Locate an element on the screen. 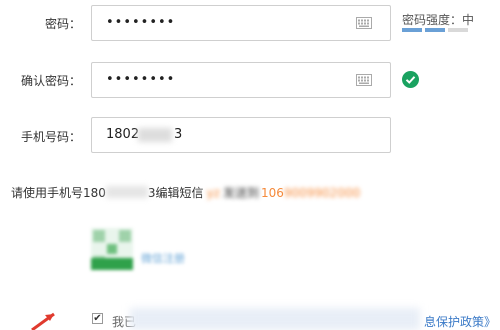 The height and width of the screenshot is (330, 500). sms-number: 106 is located at coordinates (272, 193).